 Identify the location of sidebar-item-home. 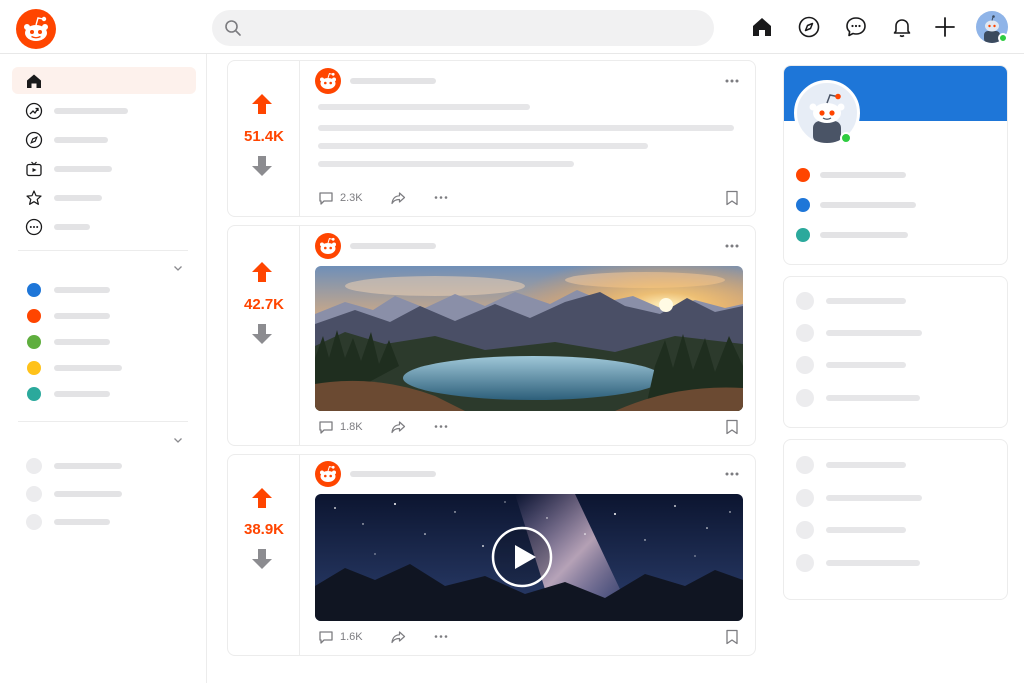
(104, 80).